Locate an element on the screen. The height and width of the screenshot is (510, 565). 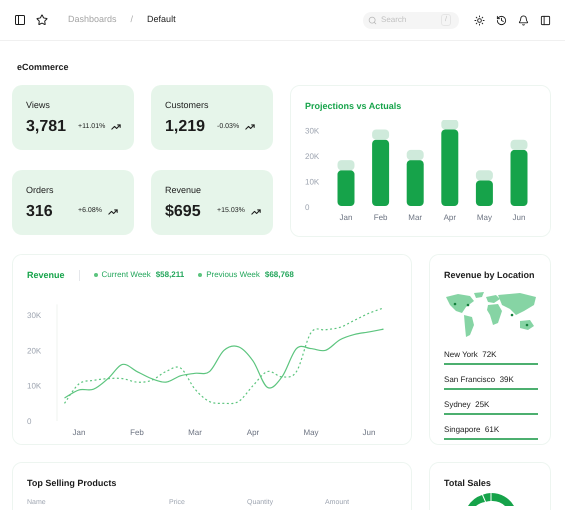
bell-icon is located at coordinates (523, 20).